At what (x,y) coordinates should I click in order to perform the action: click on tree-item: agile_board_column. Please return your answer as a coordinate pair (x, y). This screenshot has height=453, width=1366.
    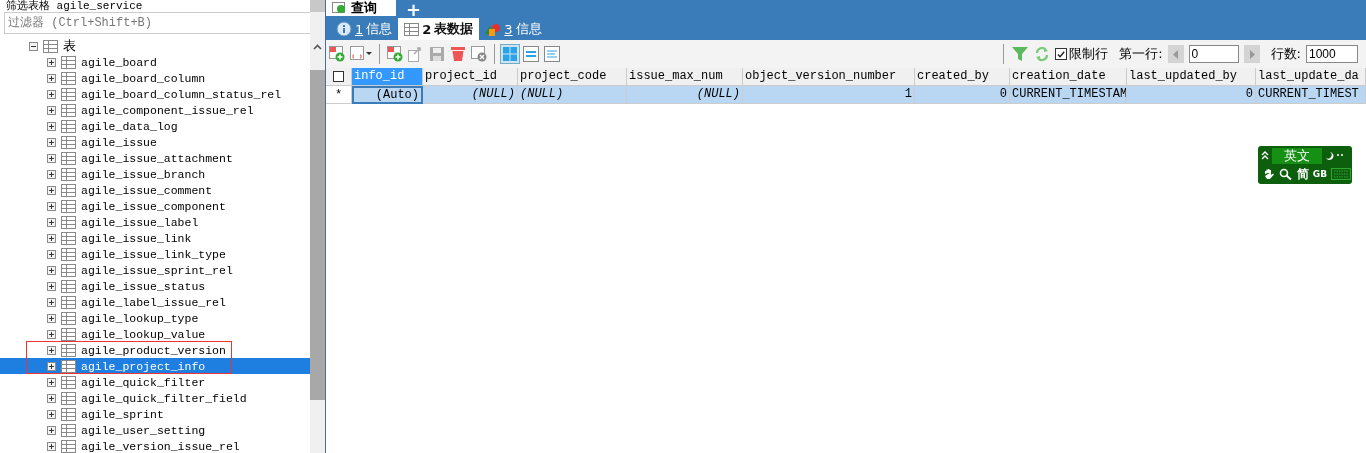
    Looking at the image, I should click on (143, 78).